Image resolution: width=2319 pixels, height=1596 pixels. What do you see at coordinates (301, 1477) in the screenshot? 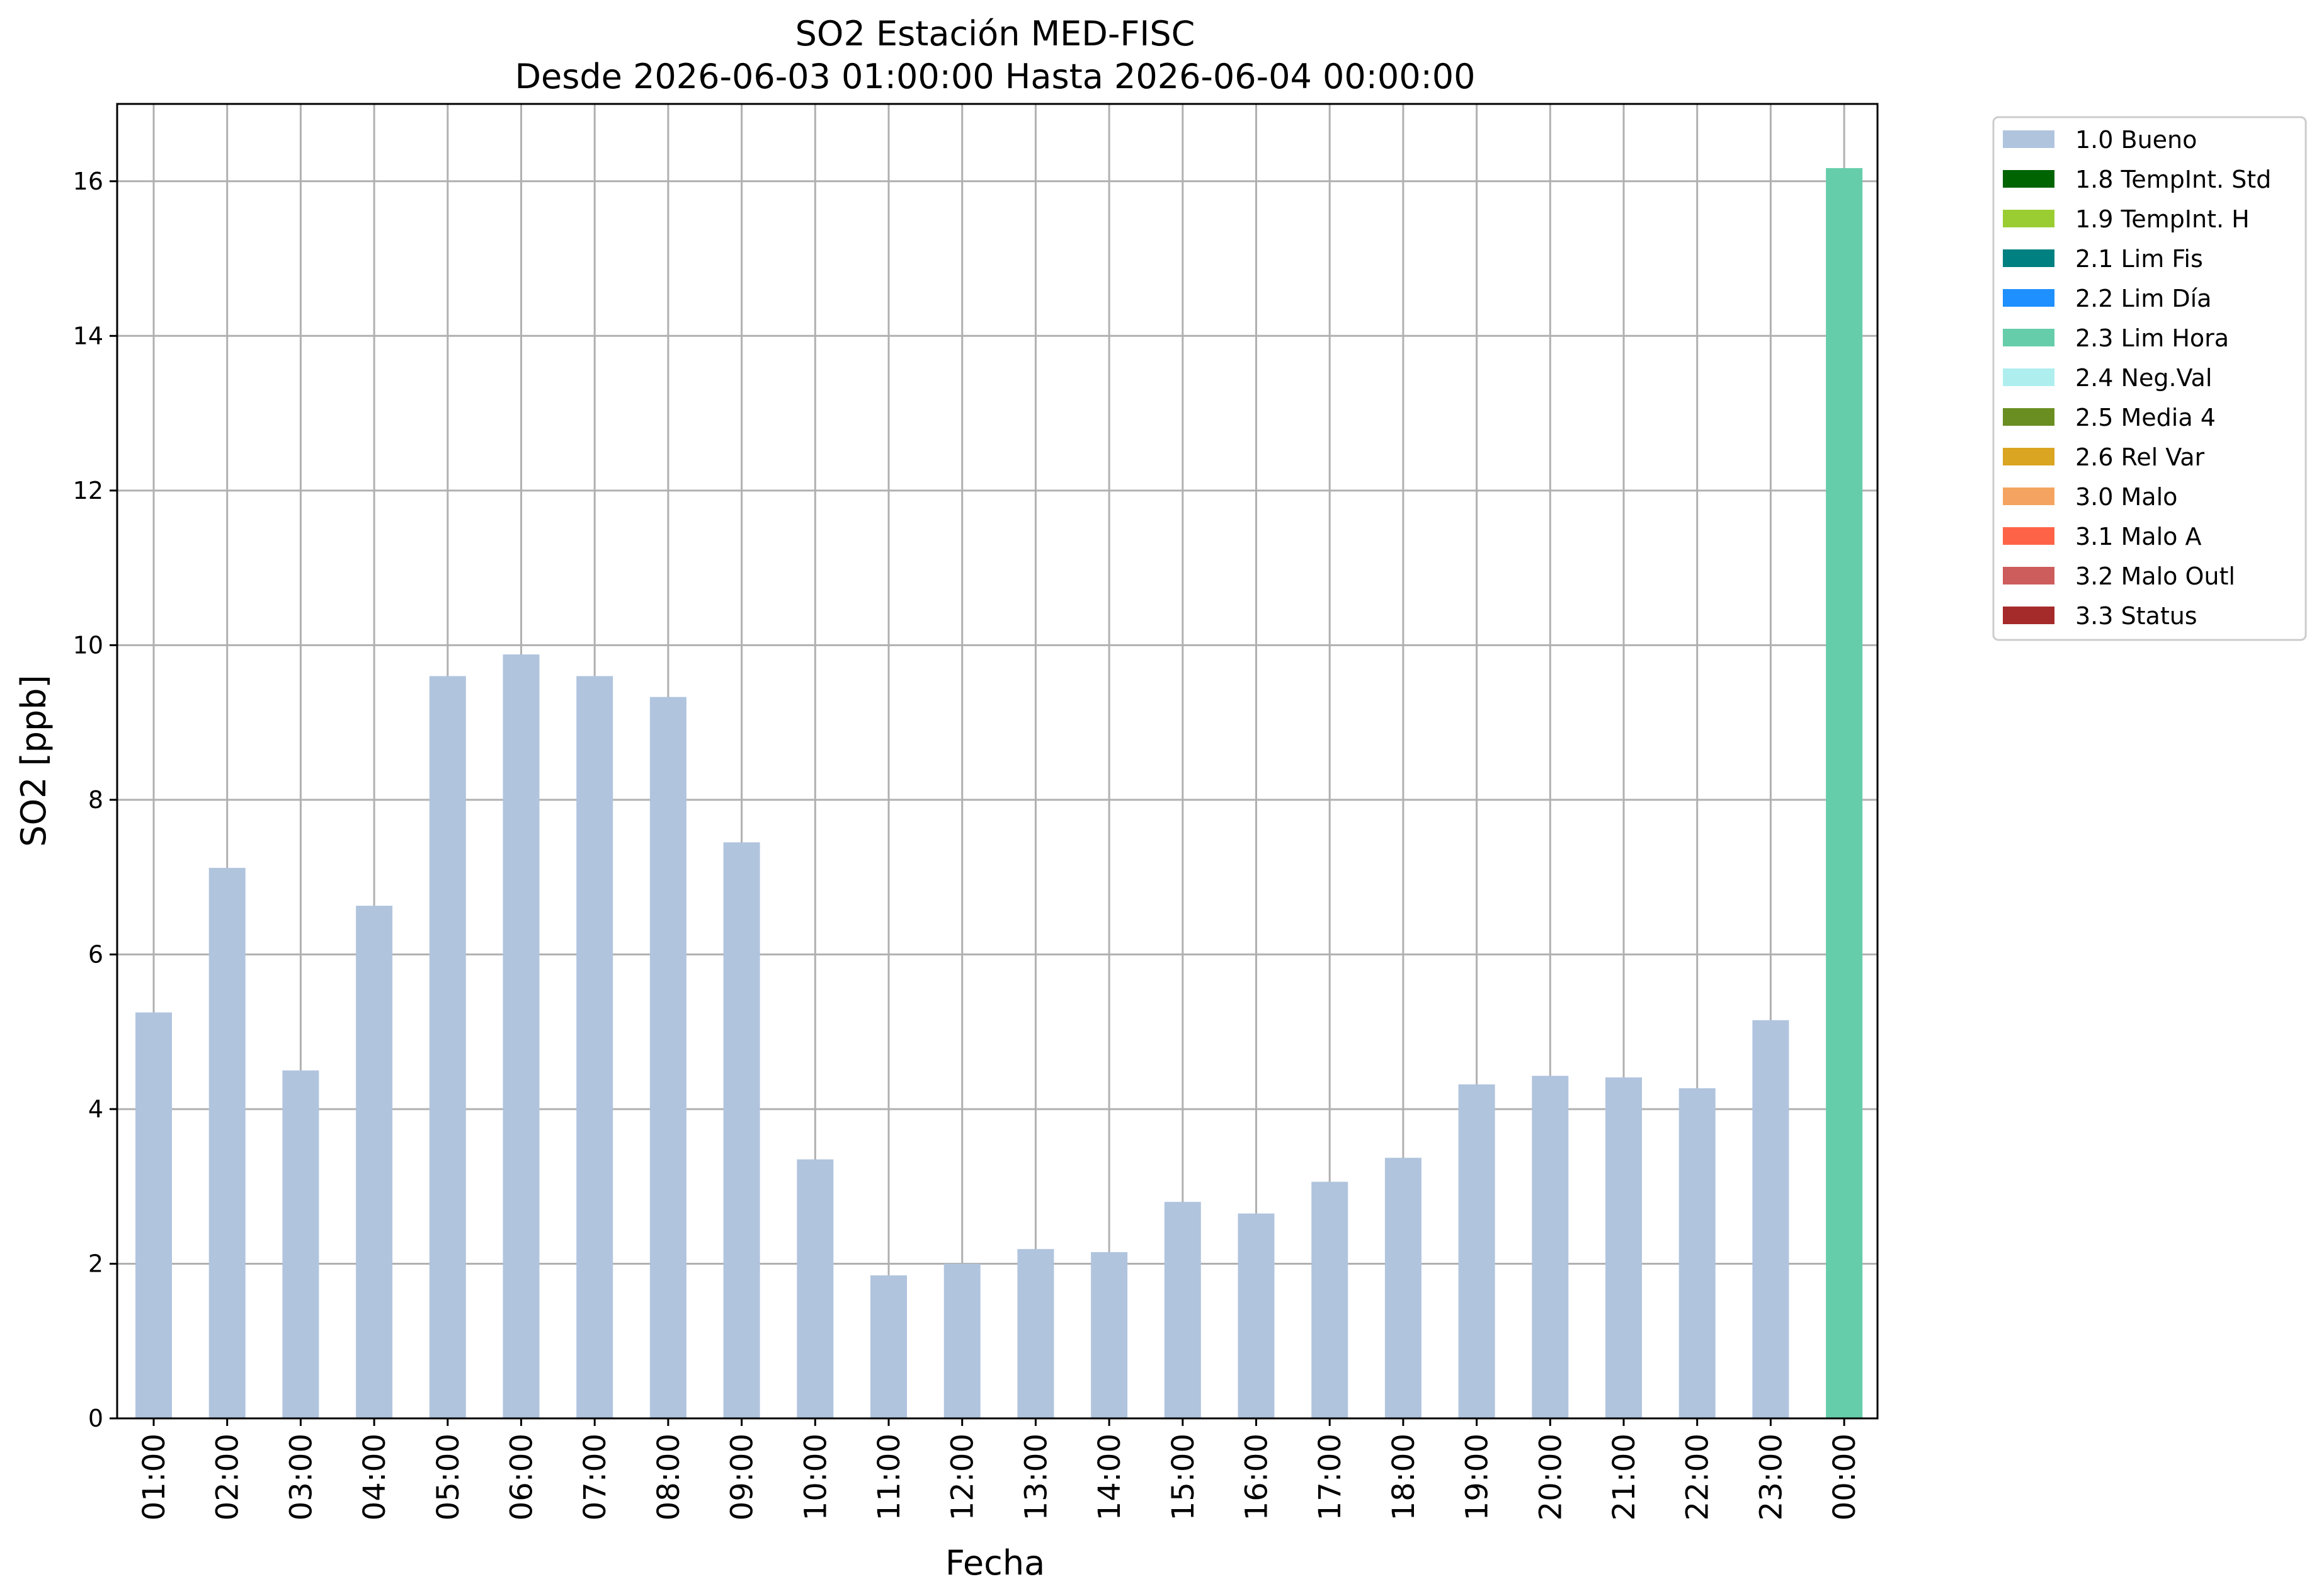
I see `x-tick-label: 03:00` at bounding box center [301, 1477].